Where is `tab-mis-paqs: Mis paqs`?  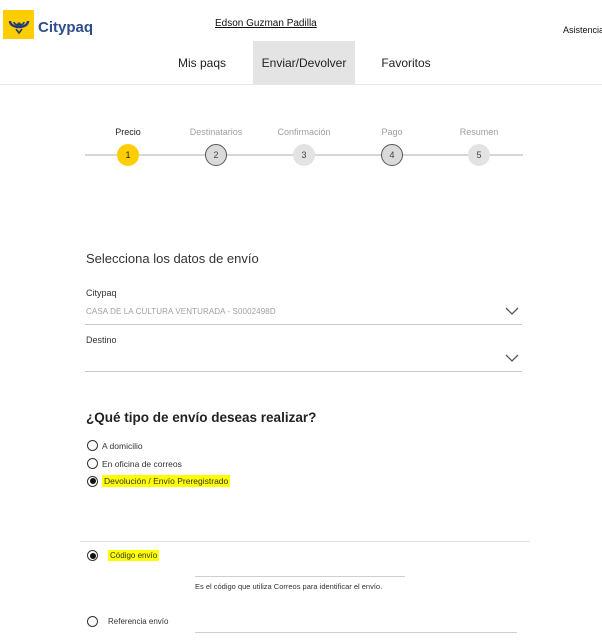 tab-mis-paqs: Mis paqs is located at coordinates (202, 62).